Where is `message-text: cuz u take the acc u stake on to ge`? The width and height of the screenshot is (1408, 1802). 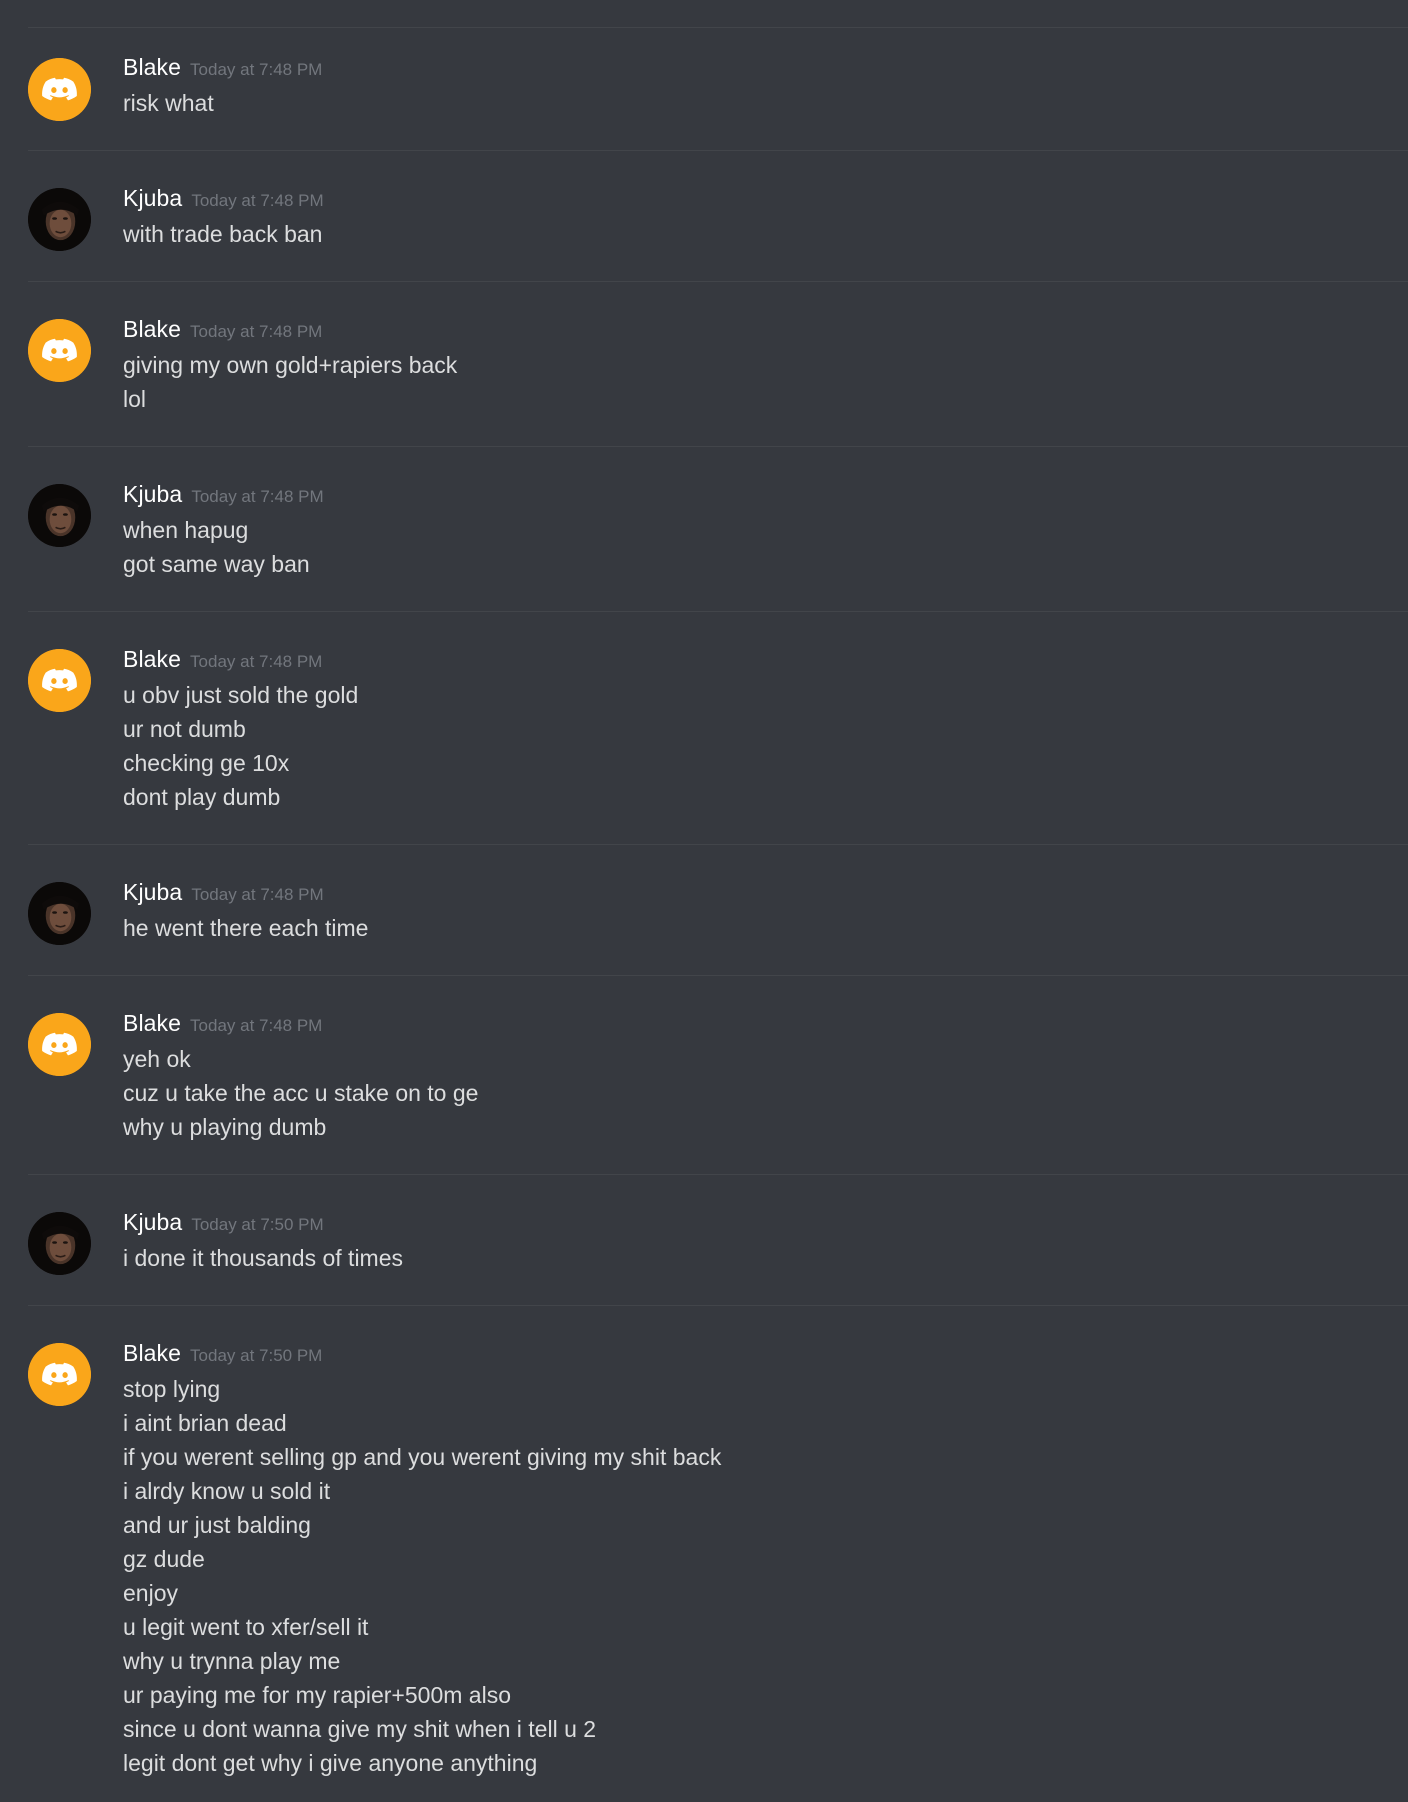
message-text: cuz u take the acc u stake on to ge is located at coordinates (301, 1093).